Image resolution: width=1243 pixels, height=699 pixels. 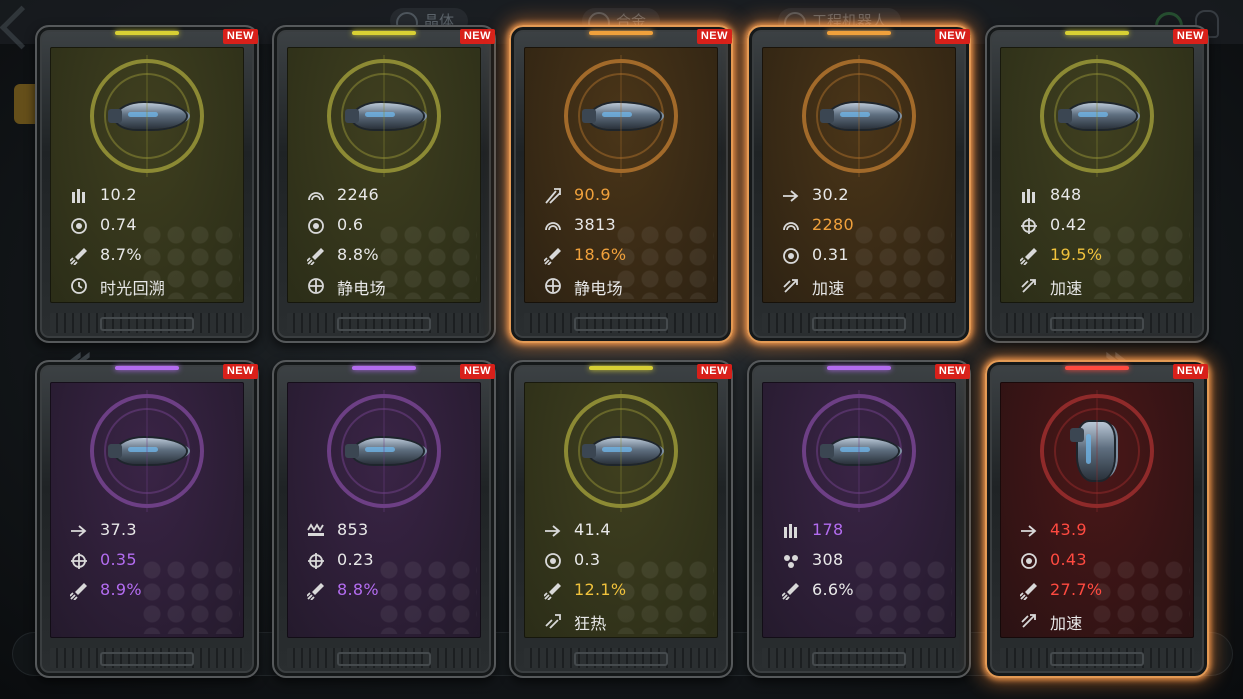 What do you see at coordinates (25, 104) in the screenshot?
I see `side-tab-icon` at bounding box center [25, 104].